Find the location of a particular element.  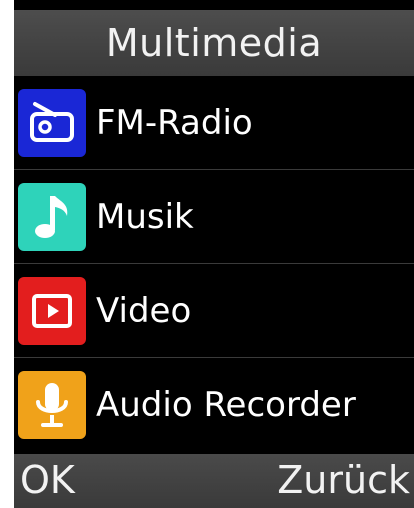

music-note-icon is located at coordinates (52, 216).